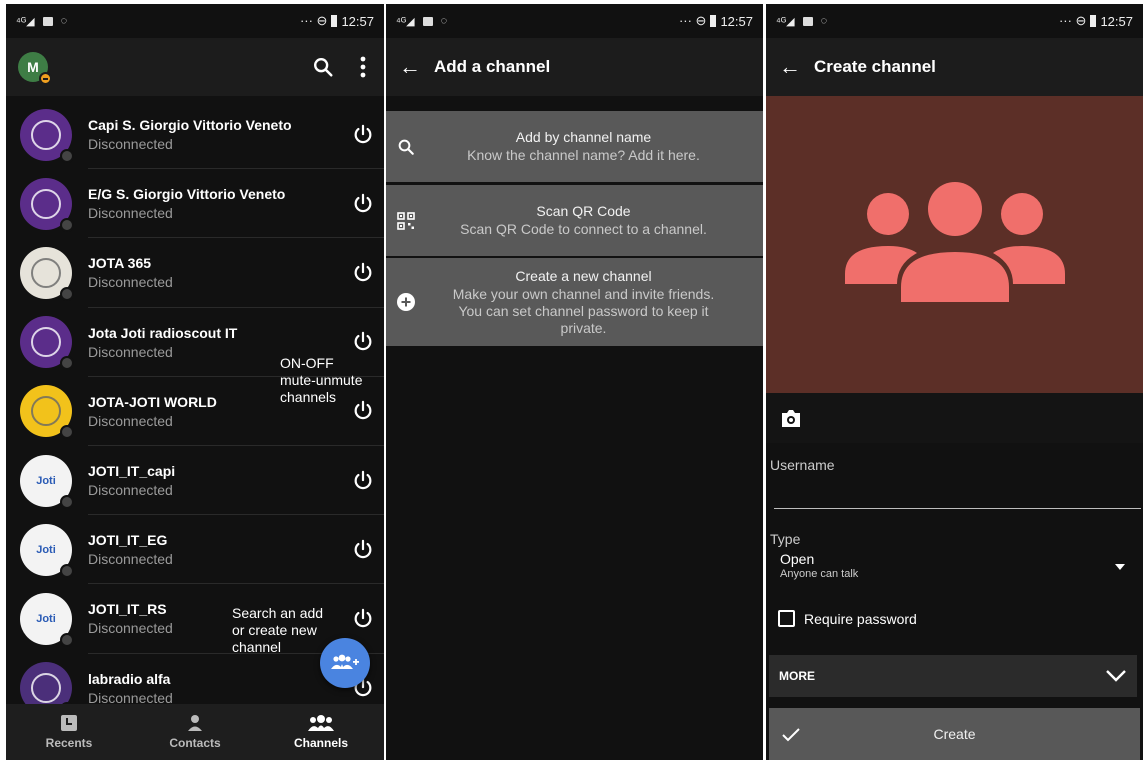 The height and width of the screenshot is (760, 1144). Describe the element at coordinates (953, 676) in the screenshot. I see `more-section: MORE` at that location.